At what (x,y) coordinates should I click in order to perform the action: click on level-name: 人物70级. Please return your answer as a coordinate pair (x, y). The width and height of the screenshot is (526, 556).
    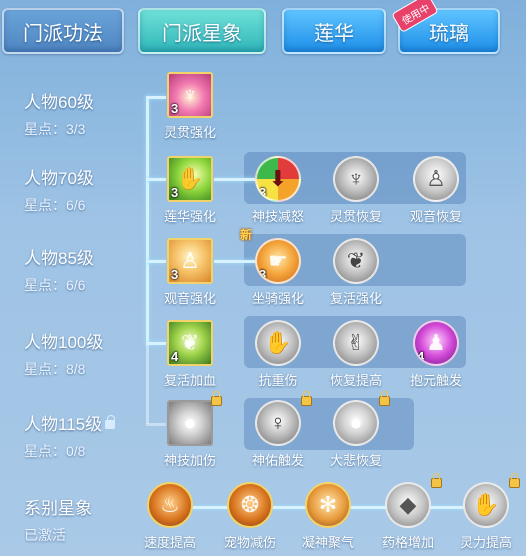
    Looking at the image, I should click on (59, 178).